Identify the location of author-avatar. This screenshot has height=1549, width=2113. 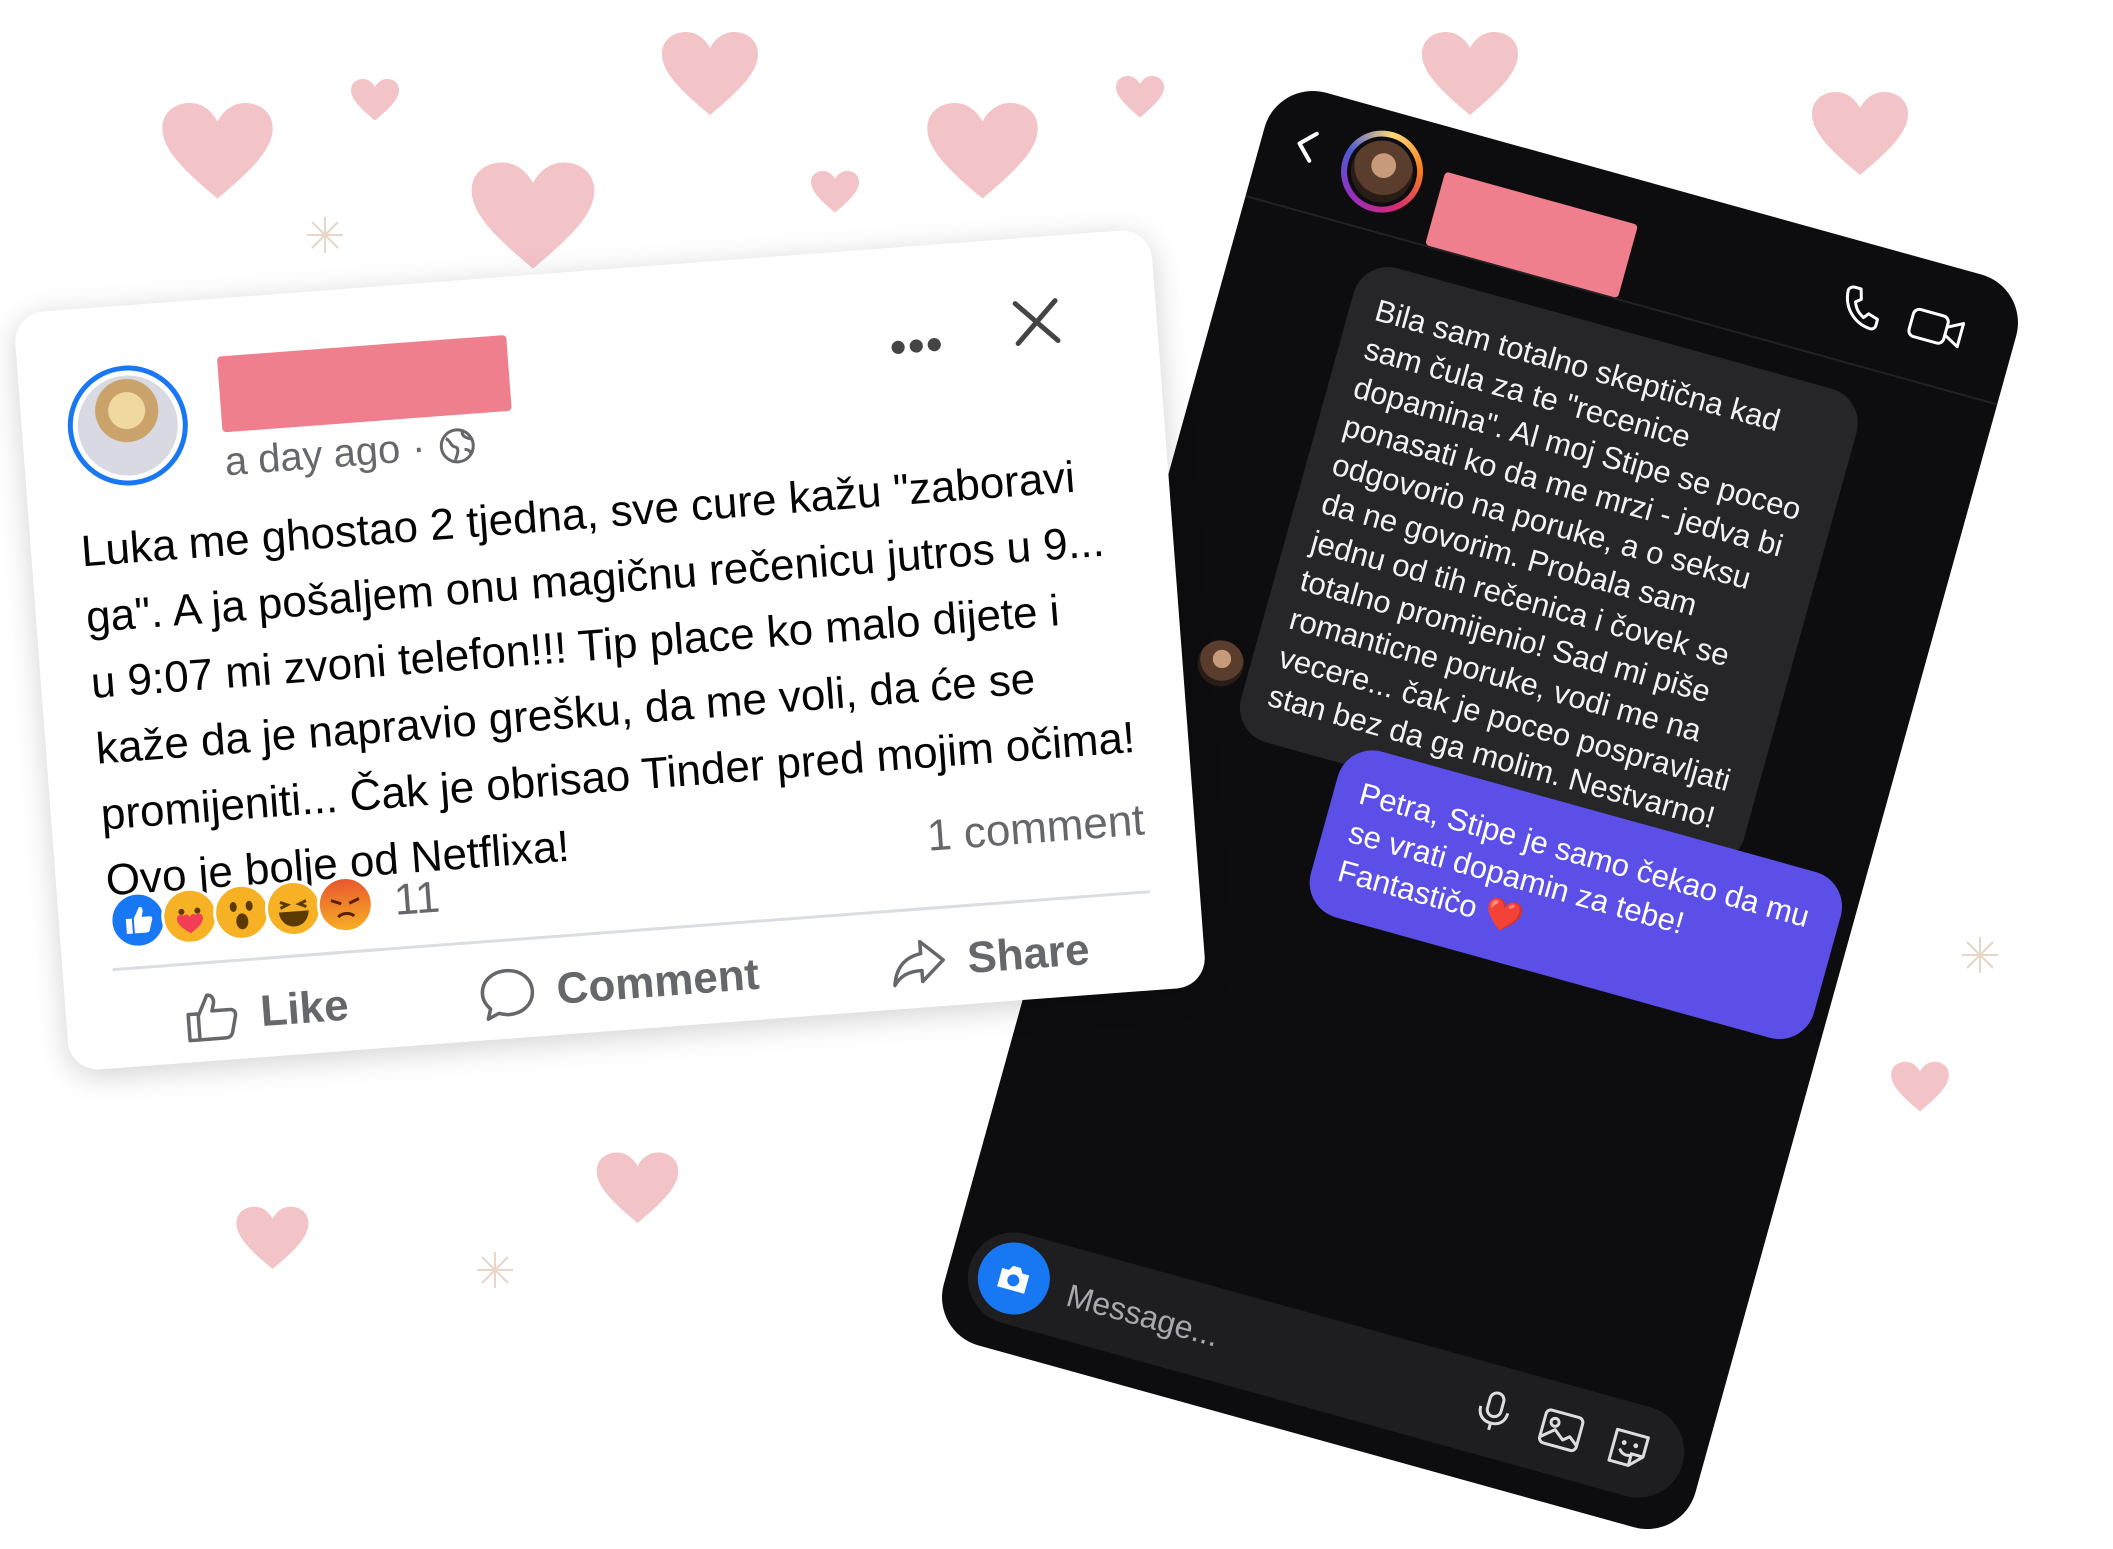
(128, 425).